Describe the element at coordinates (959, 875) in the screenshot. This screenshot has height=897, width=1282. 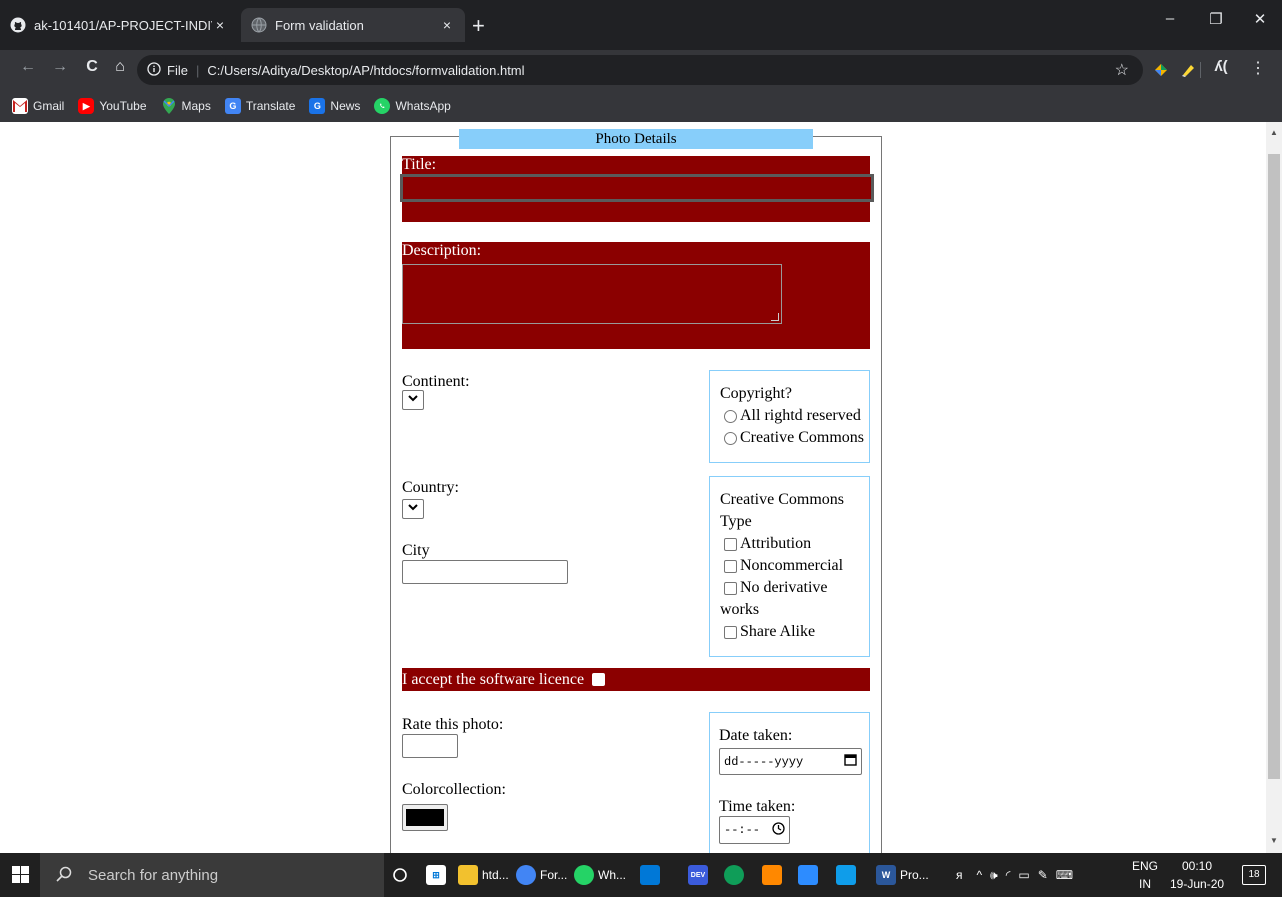
I see `people-icon: ᴙ` at that location.